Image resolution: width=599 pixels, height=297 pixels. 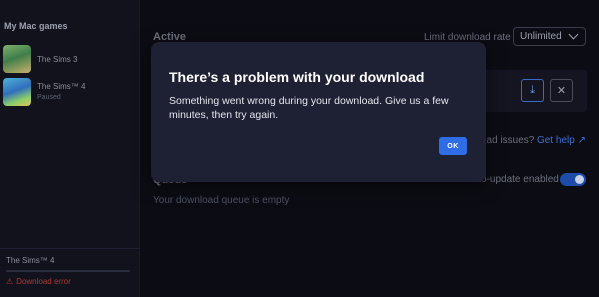 What do you see at coordinates (57, 59) in the screenshot?
I see `game-name: The Sims 3` at bounding box center [57, 59].